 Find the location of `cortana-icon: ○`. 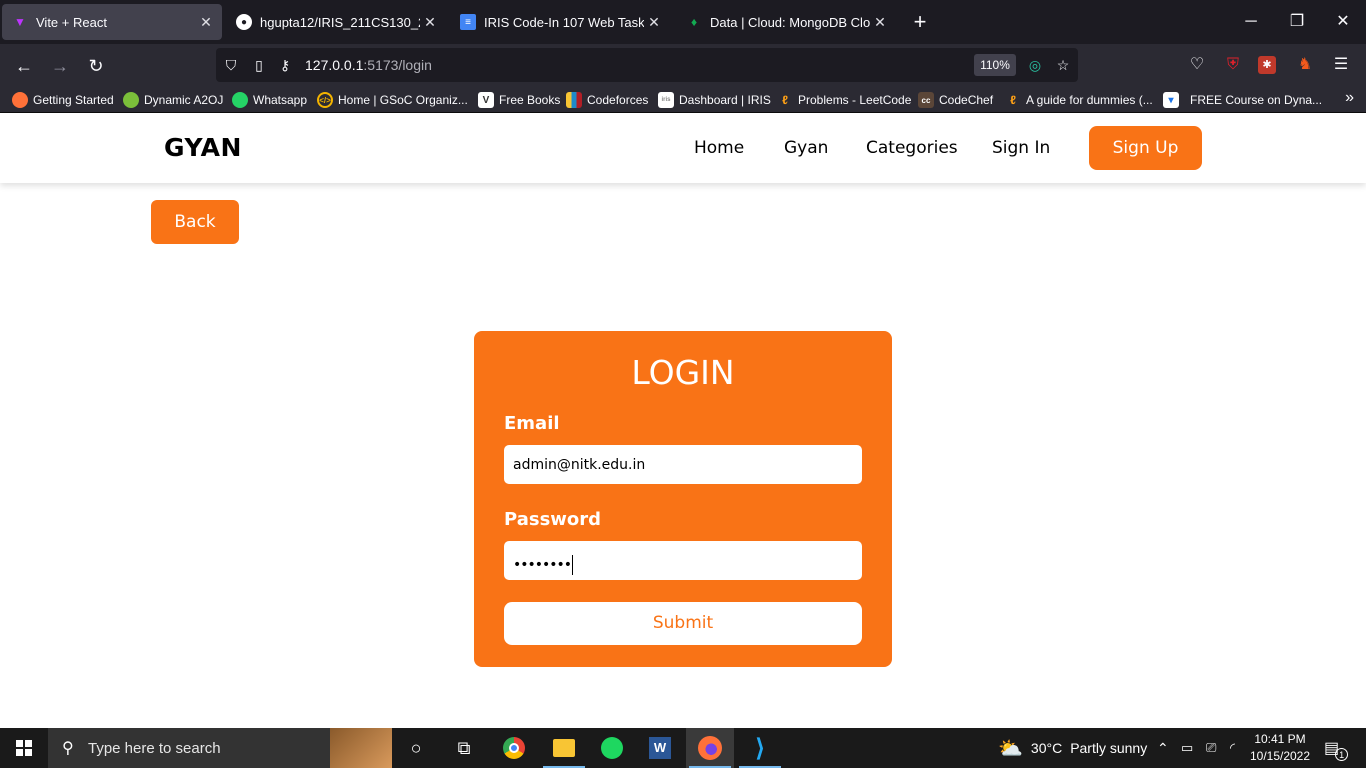

cortana-icon: ○ is located at coordinates (416, 748).